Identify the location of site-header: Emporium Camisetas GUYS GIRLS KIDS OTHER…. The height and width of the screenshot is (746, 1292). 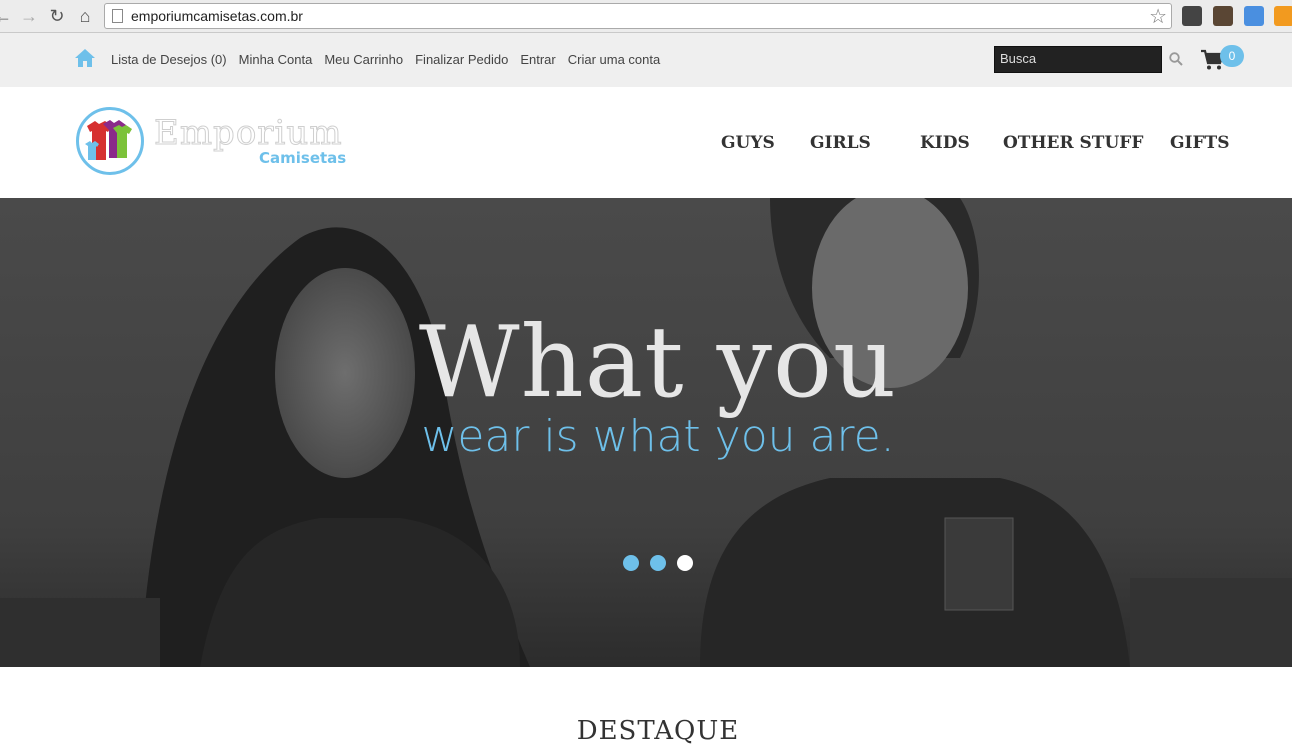
(646, 142).